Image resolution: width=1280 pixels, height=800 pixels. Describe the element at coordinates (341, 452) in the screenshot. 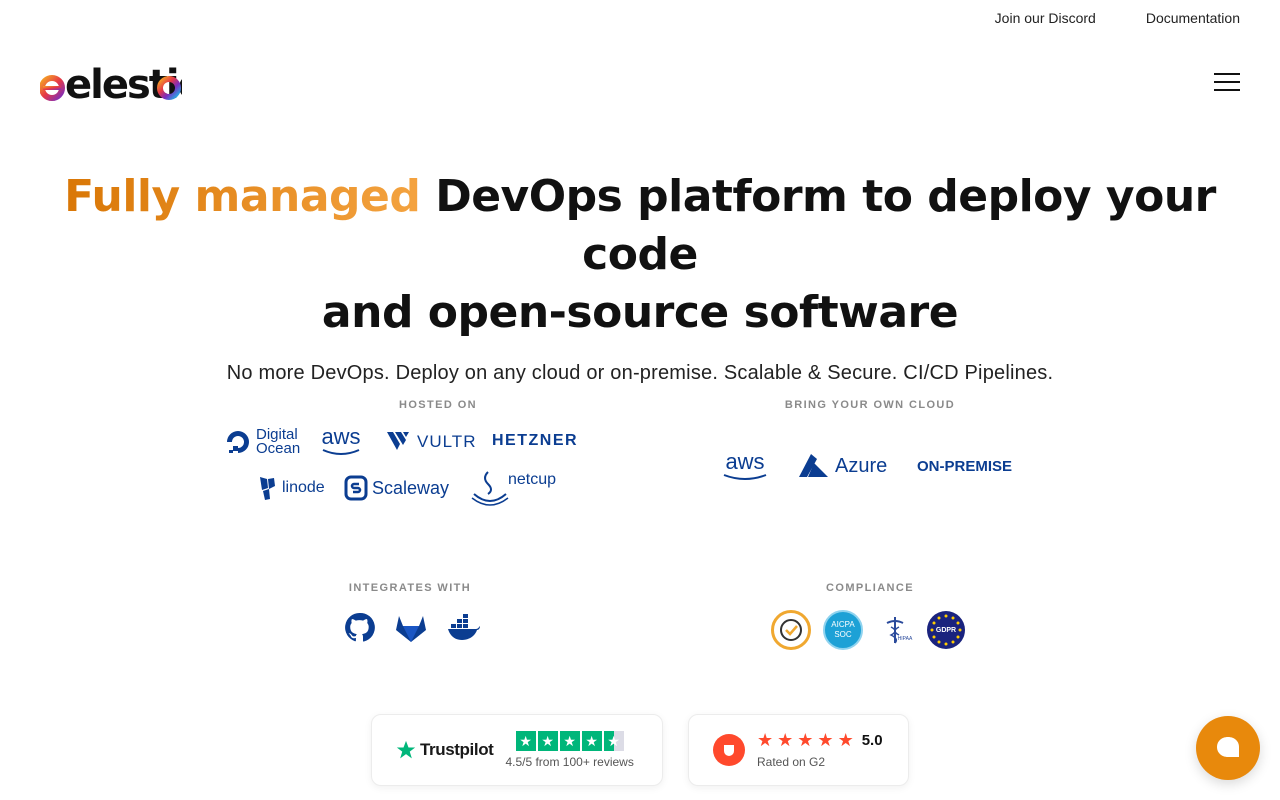

I see `aws-smile-icon` at that location.